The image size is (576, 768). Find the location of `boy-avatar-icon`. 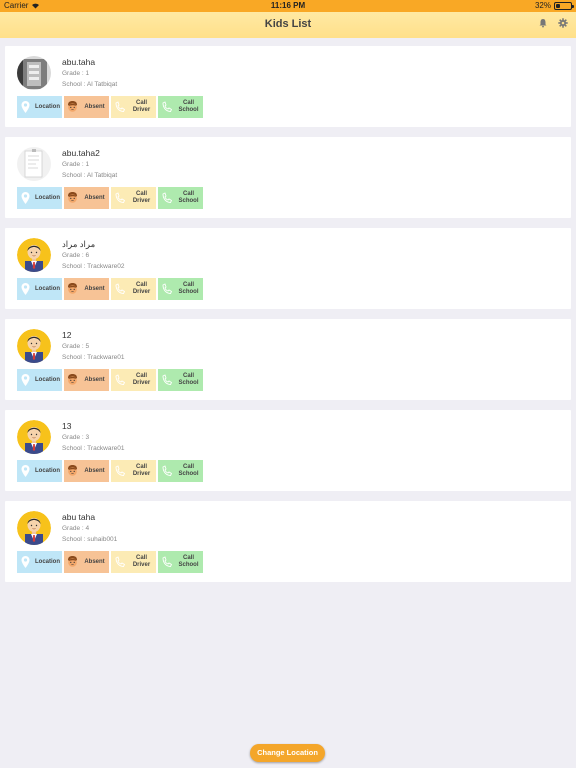

boy-avatar-icon is located at coordinates (34, 255).